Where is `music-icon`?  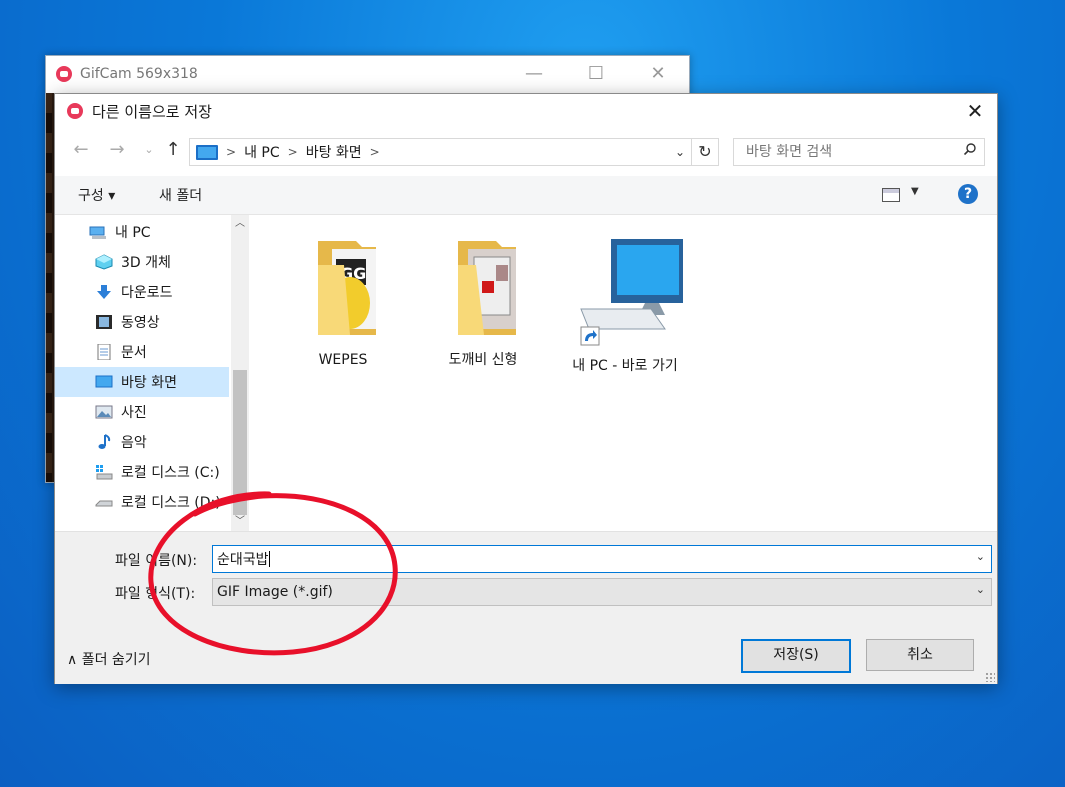 music-icon is located at coordinates (104, 442).